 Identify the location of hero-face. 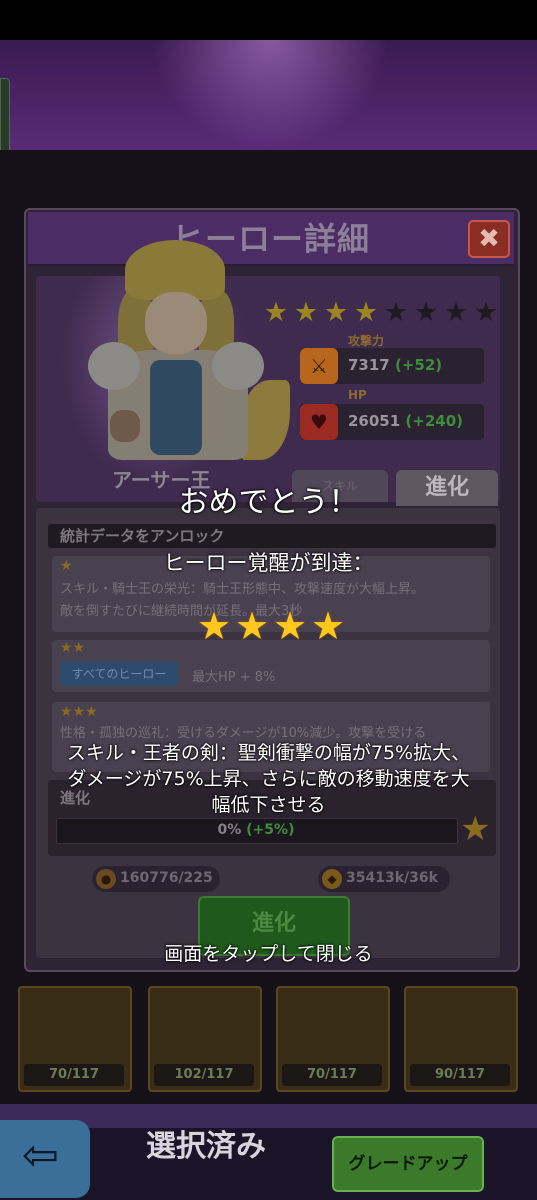
(176, 323).